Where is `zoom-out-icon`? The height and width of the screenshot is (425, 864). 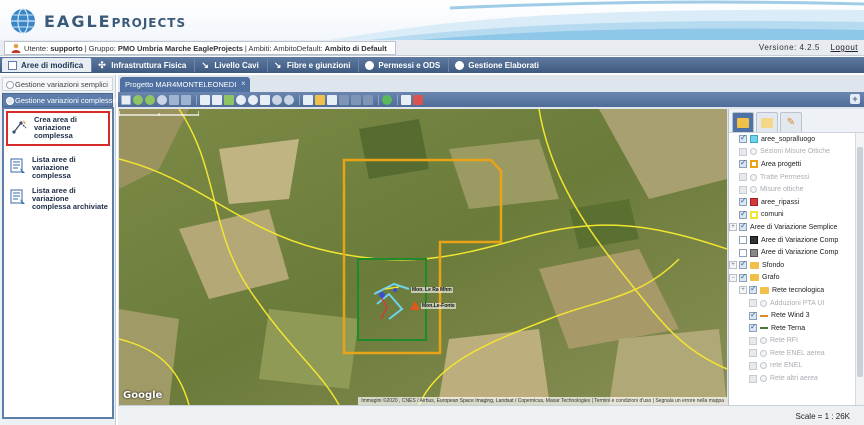
zoom-out-icon is located at coordinates (150, 99).